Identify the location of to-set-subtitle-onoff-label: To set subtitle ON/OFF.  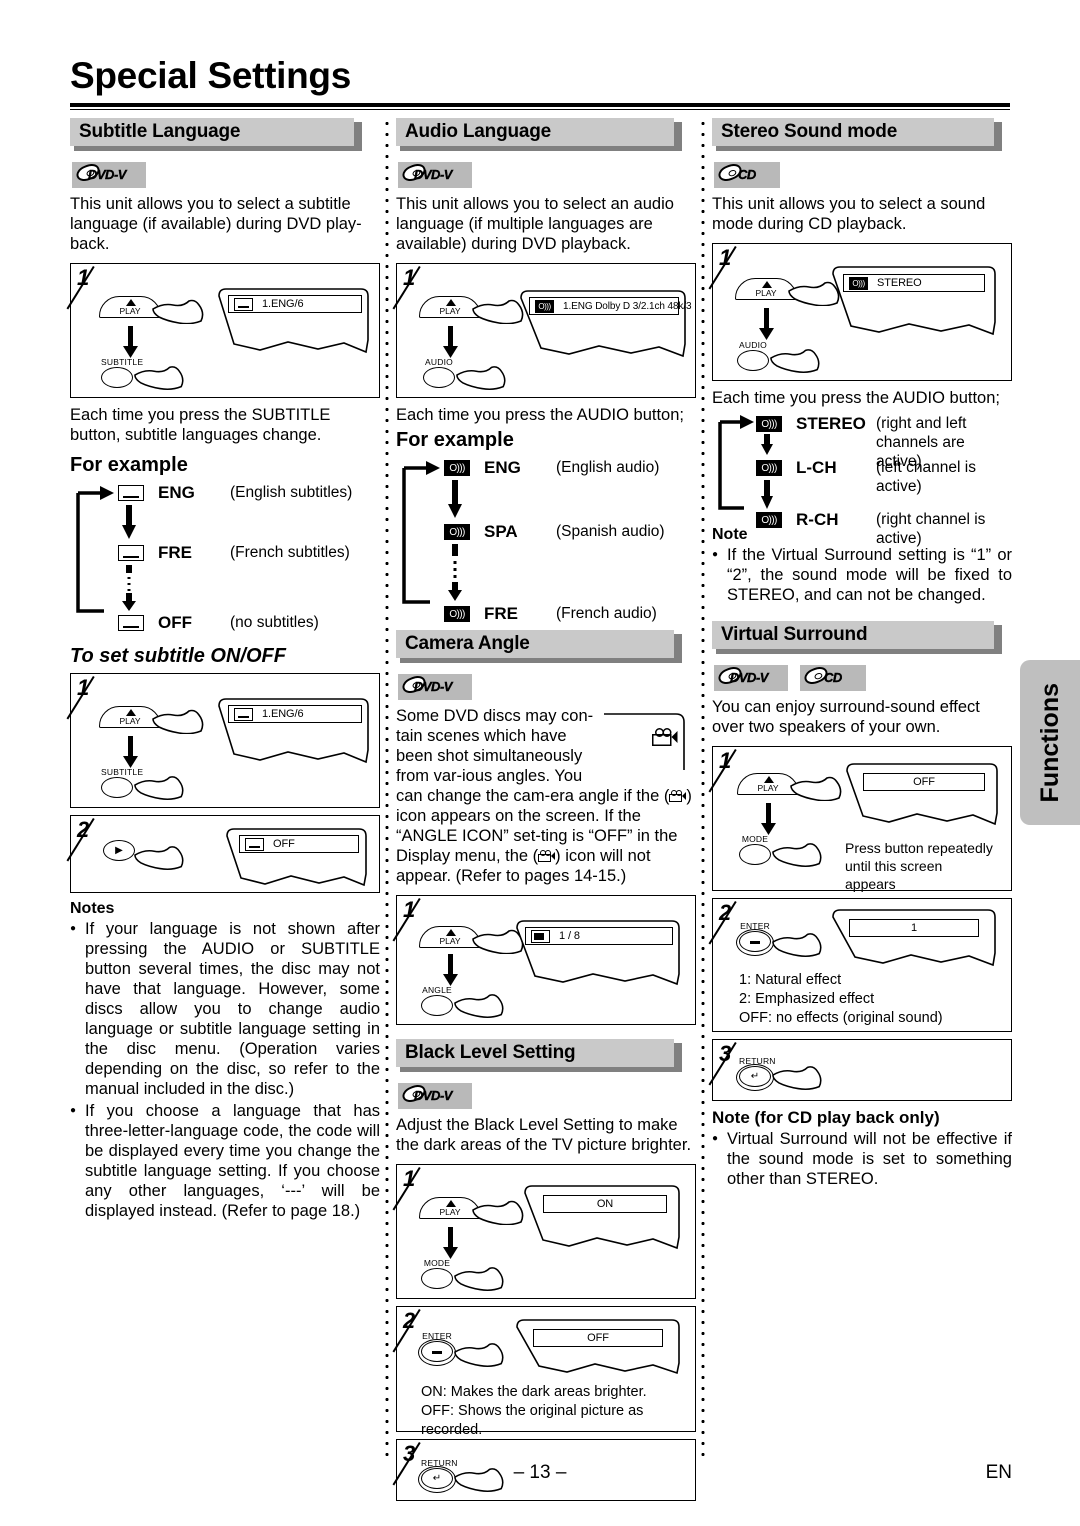
(178, 656).